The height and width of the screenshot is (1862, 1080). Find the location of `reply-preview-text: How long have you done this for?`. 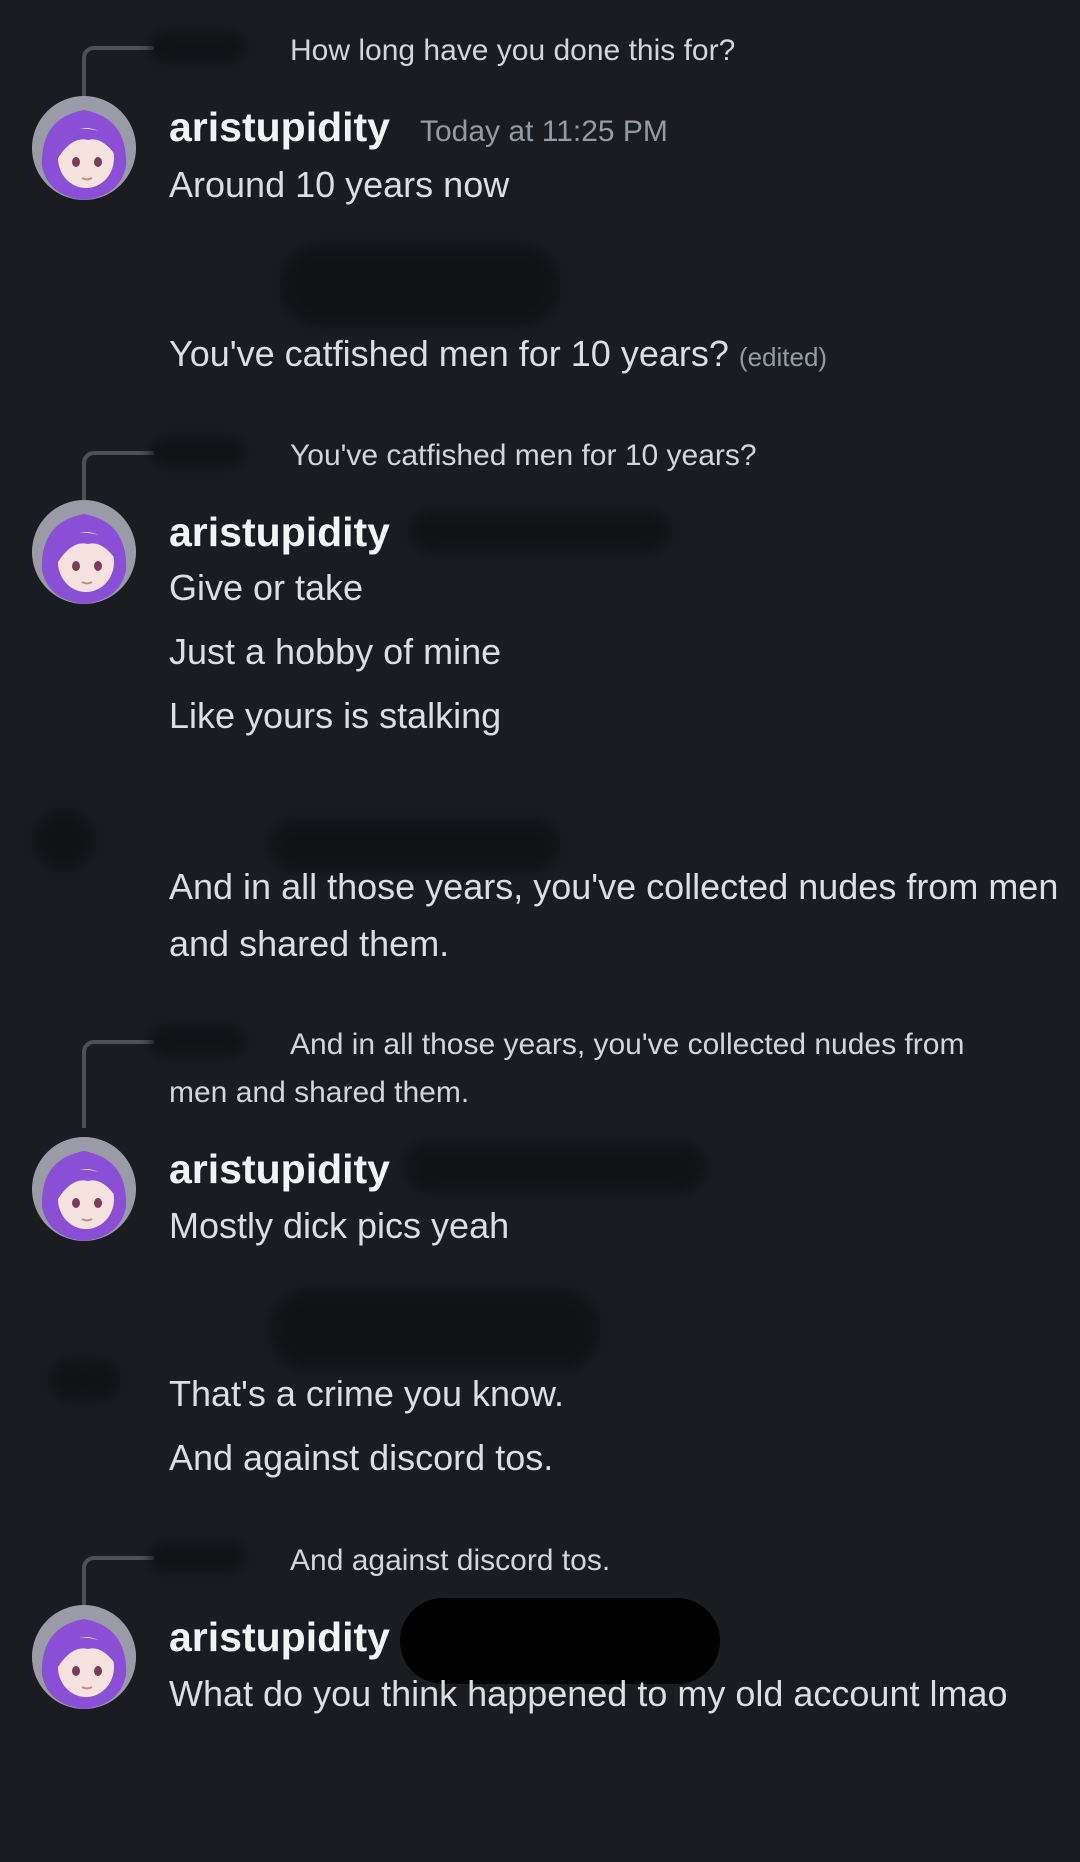

reply-preview-text: How long have you done this for? is located at coordinates (512, 51).